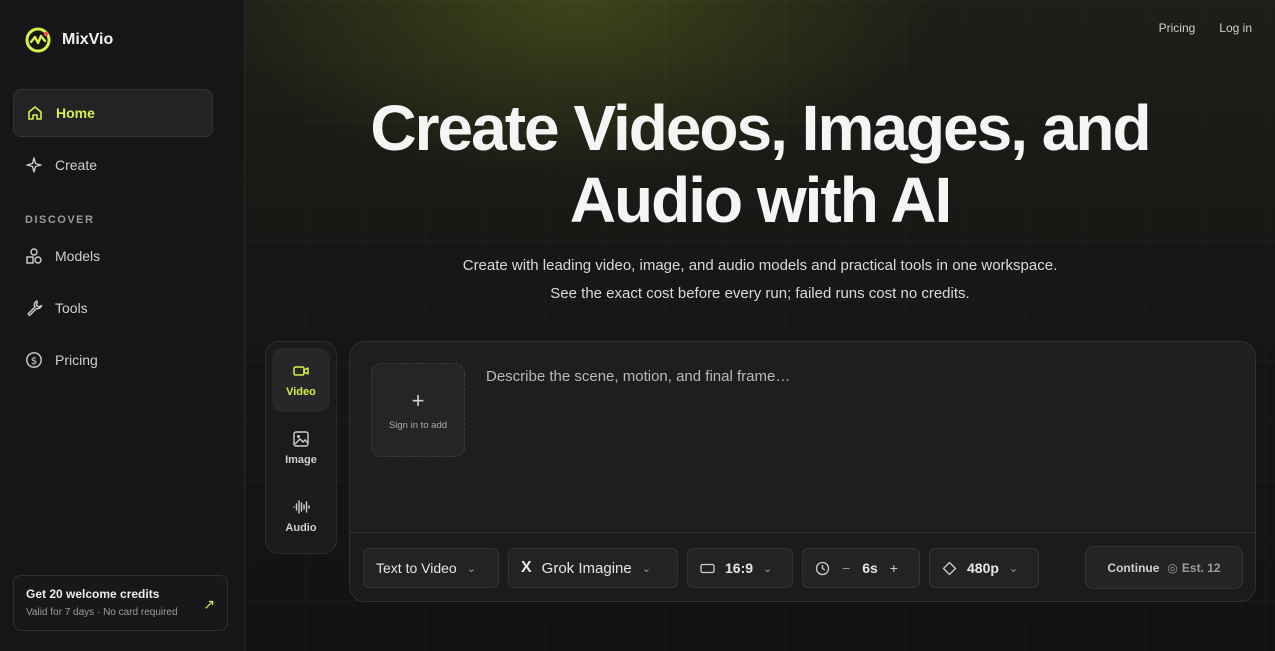  I want to click on clock-icon, so click(822, 568).